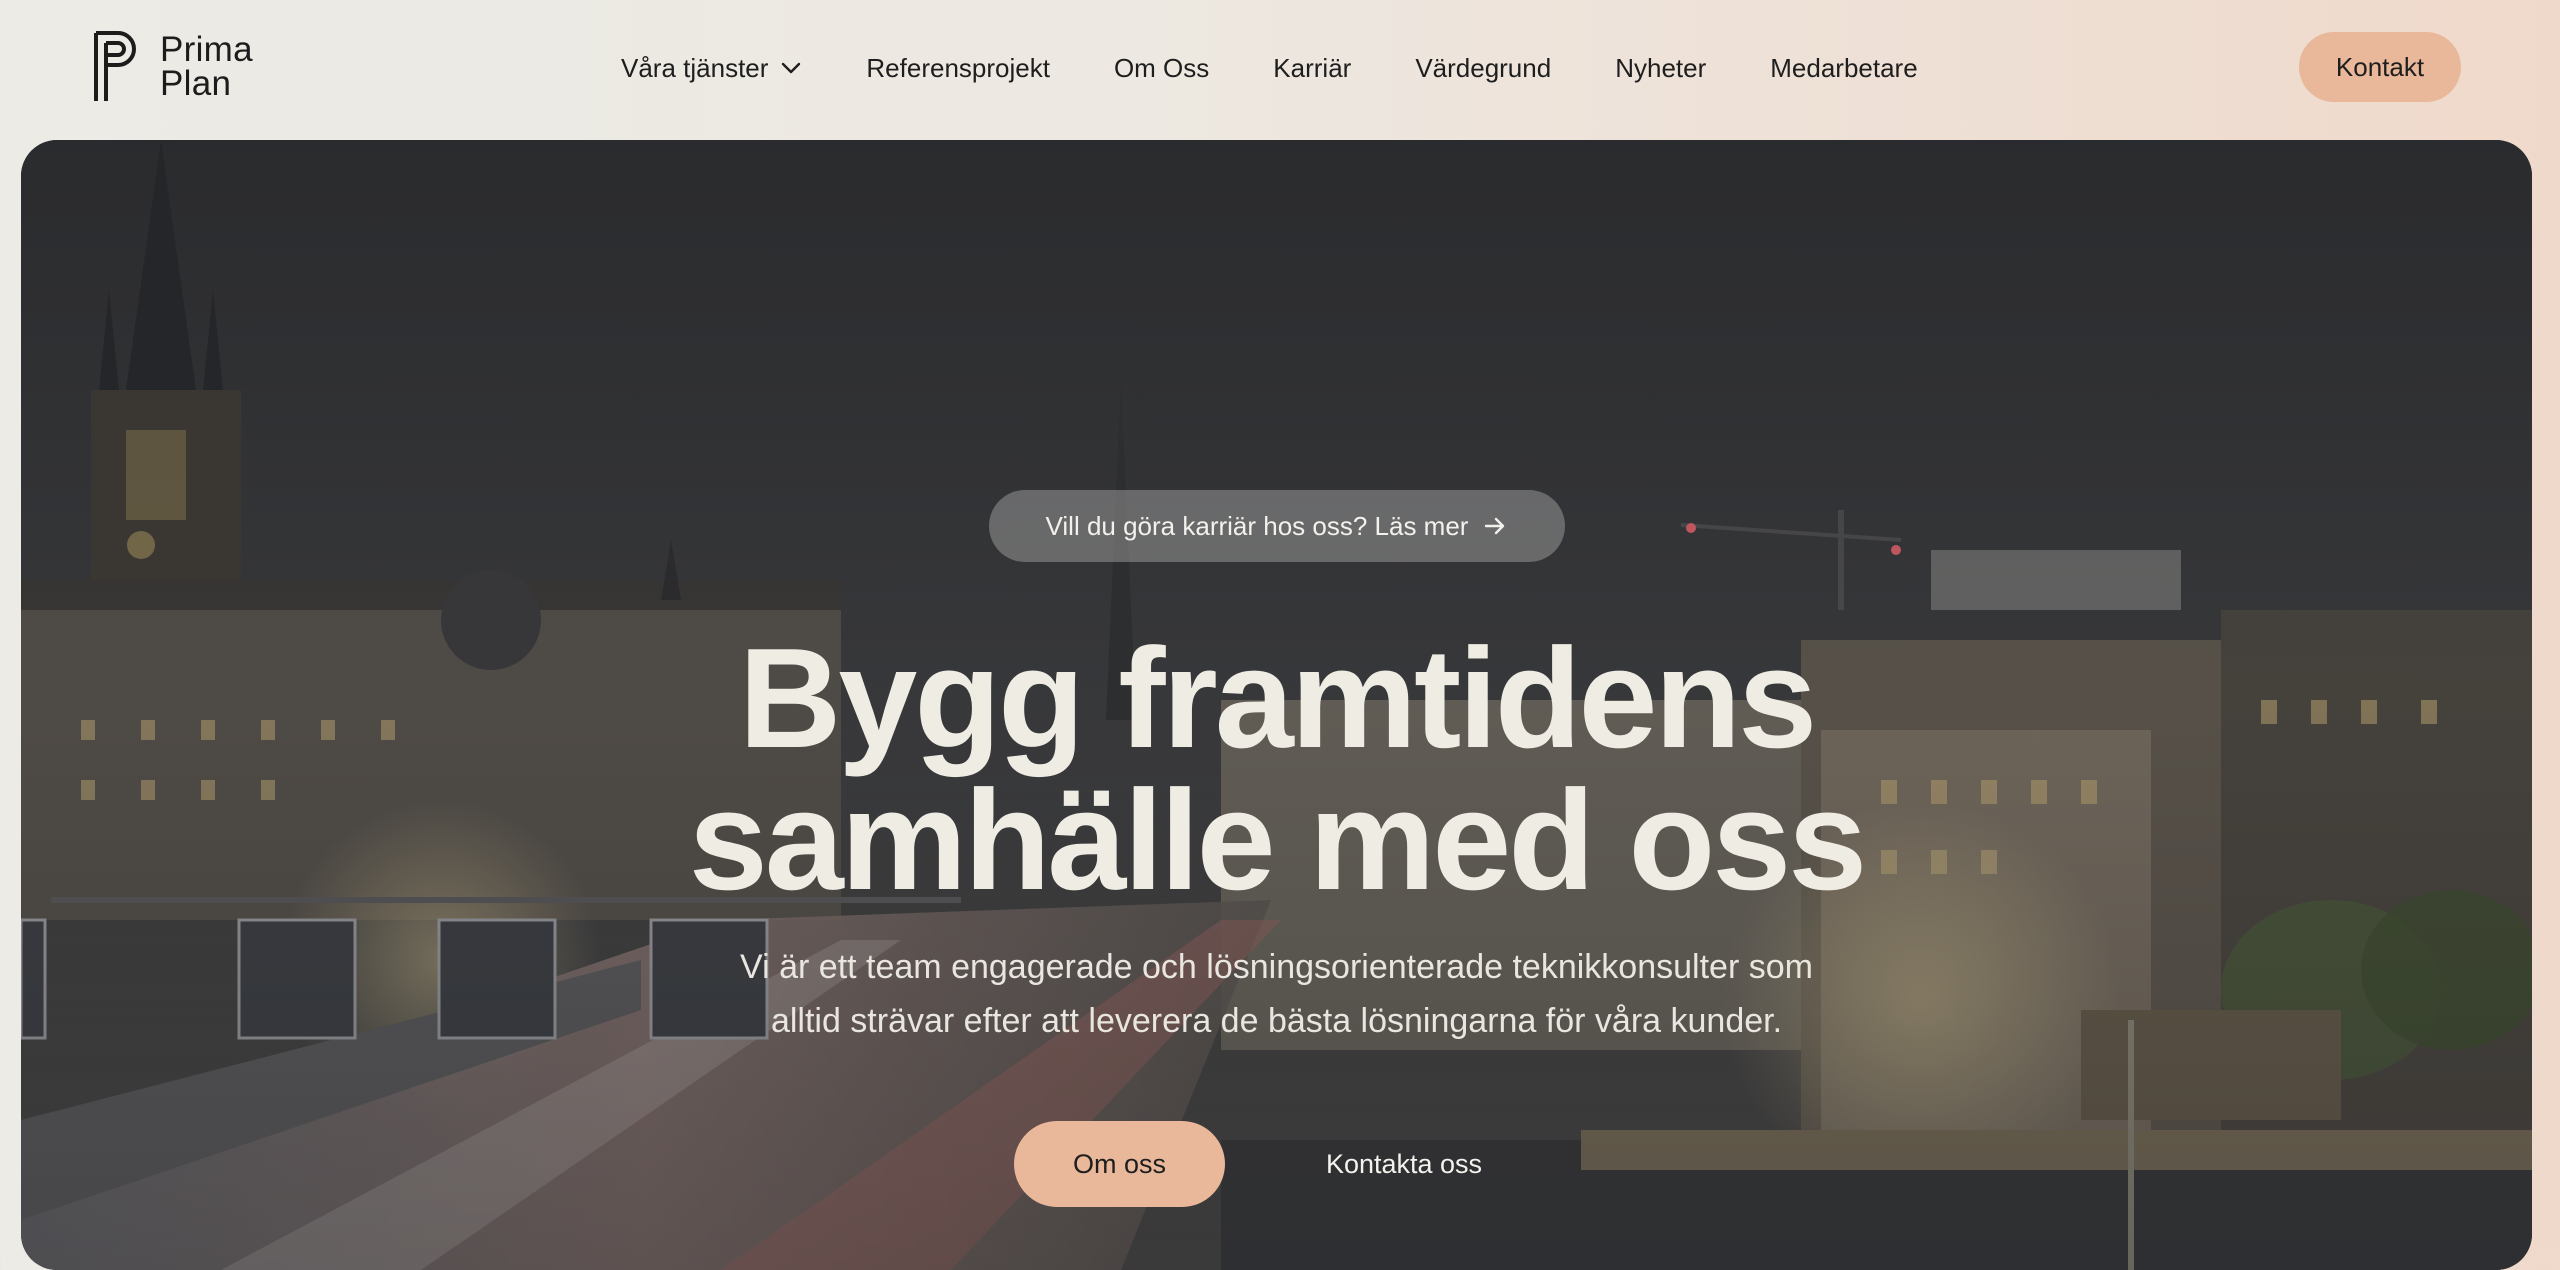  Describe the element at coordinates (115, 66) in the screenshot. I see `logo-mark-icon` at that location.